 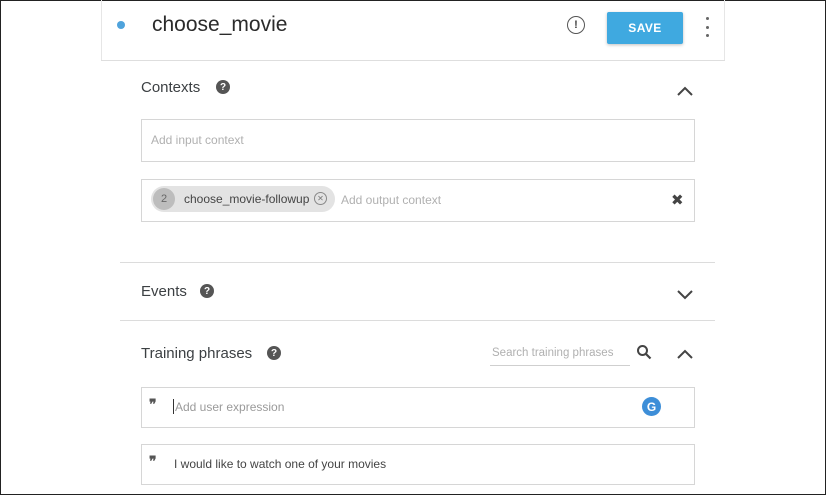 What do you see at coordinates (207, 291) in the screenshot?
I see `events-help-icon: ?` at bounding box center [207, 291].